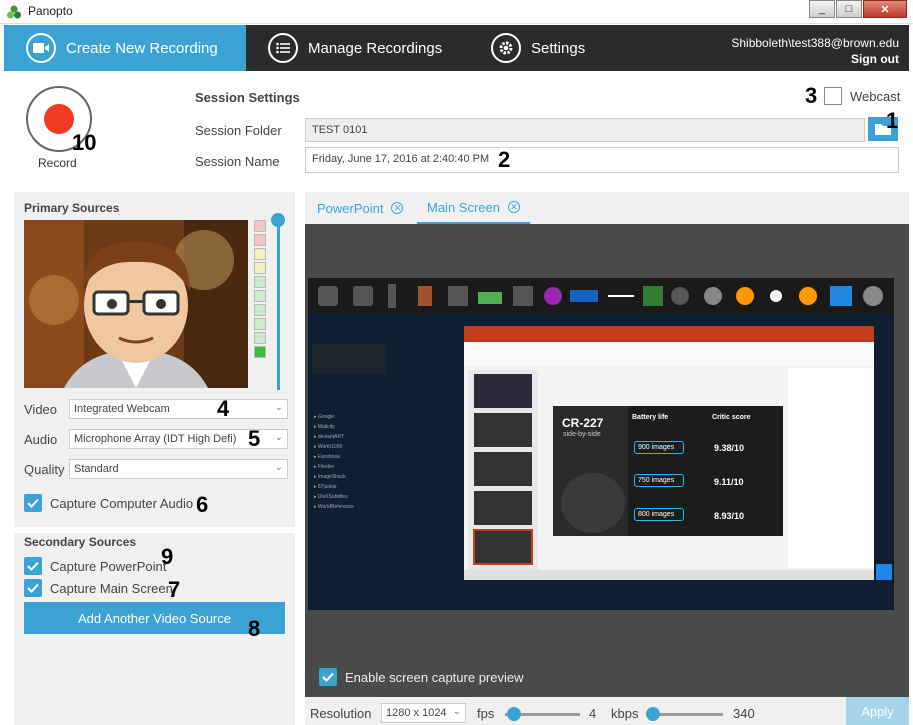 The image size is (913, 725). Describe the element at coordinates (463, 207) in the screenshot. I see `tab-label: Main Screen` at that location.